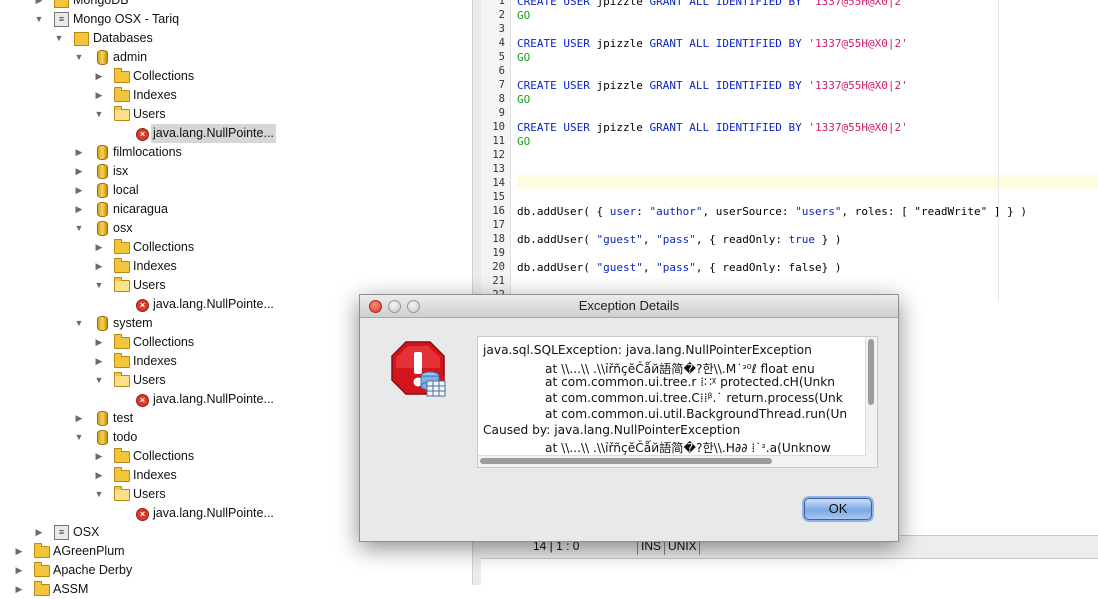 This screenshot has width=1098, height=599. I want to click on horizontal-scrollbar, so click(672, 461).